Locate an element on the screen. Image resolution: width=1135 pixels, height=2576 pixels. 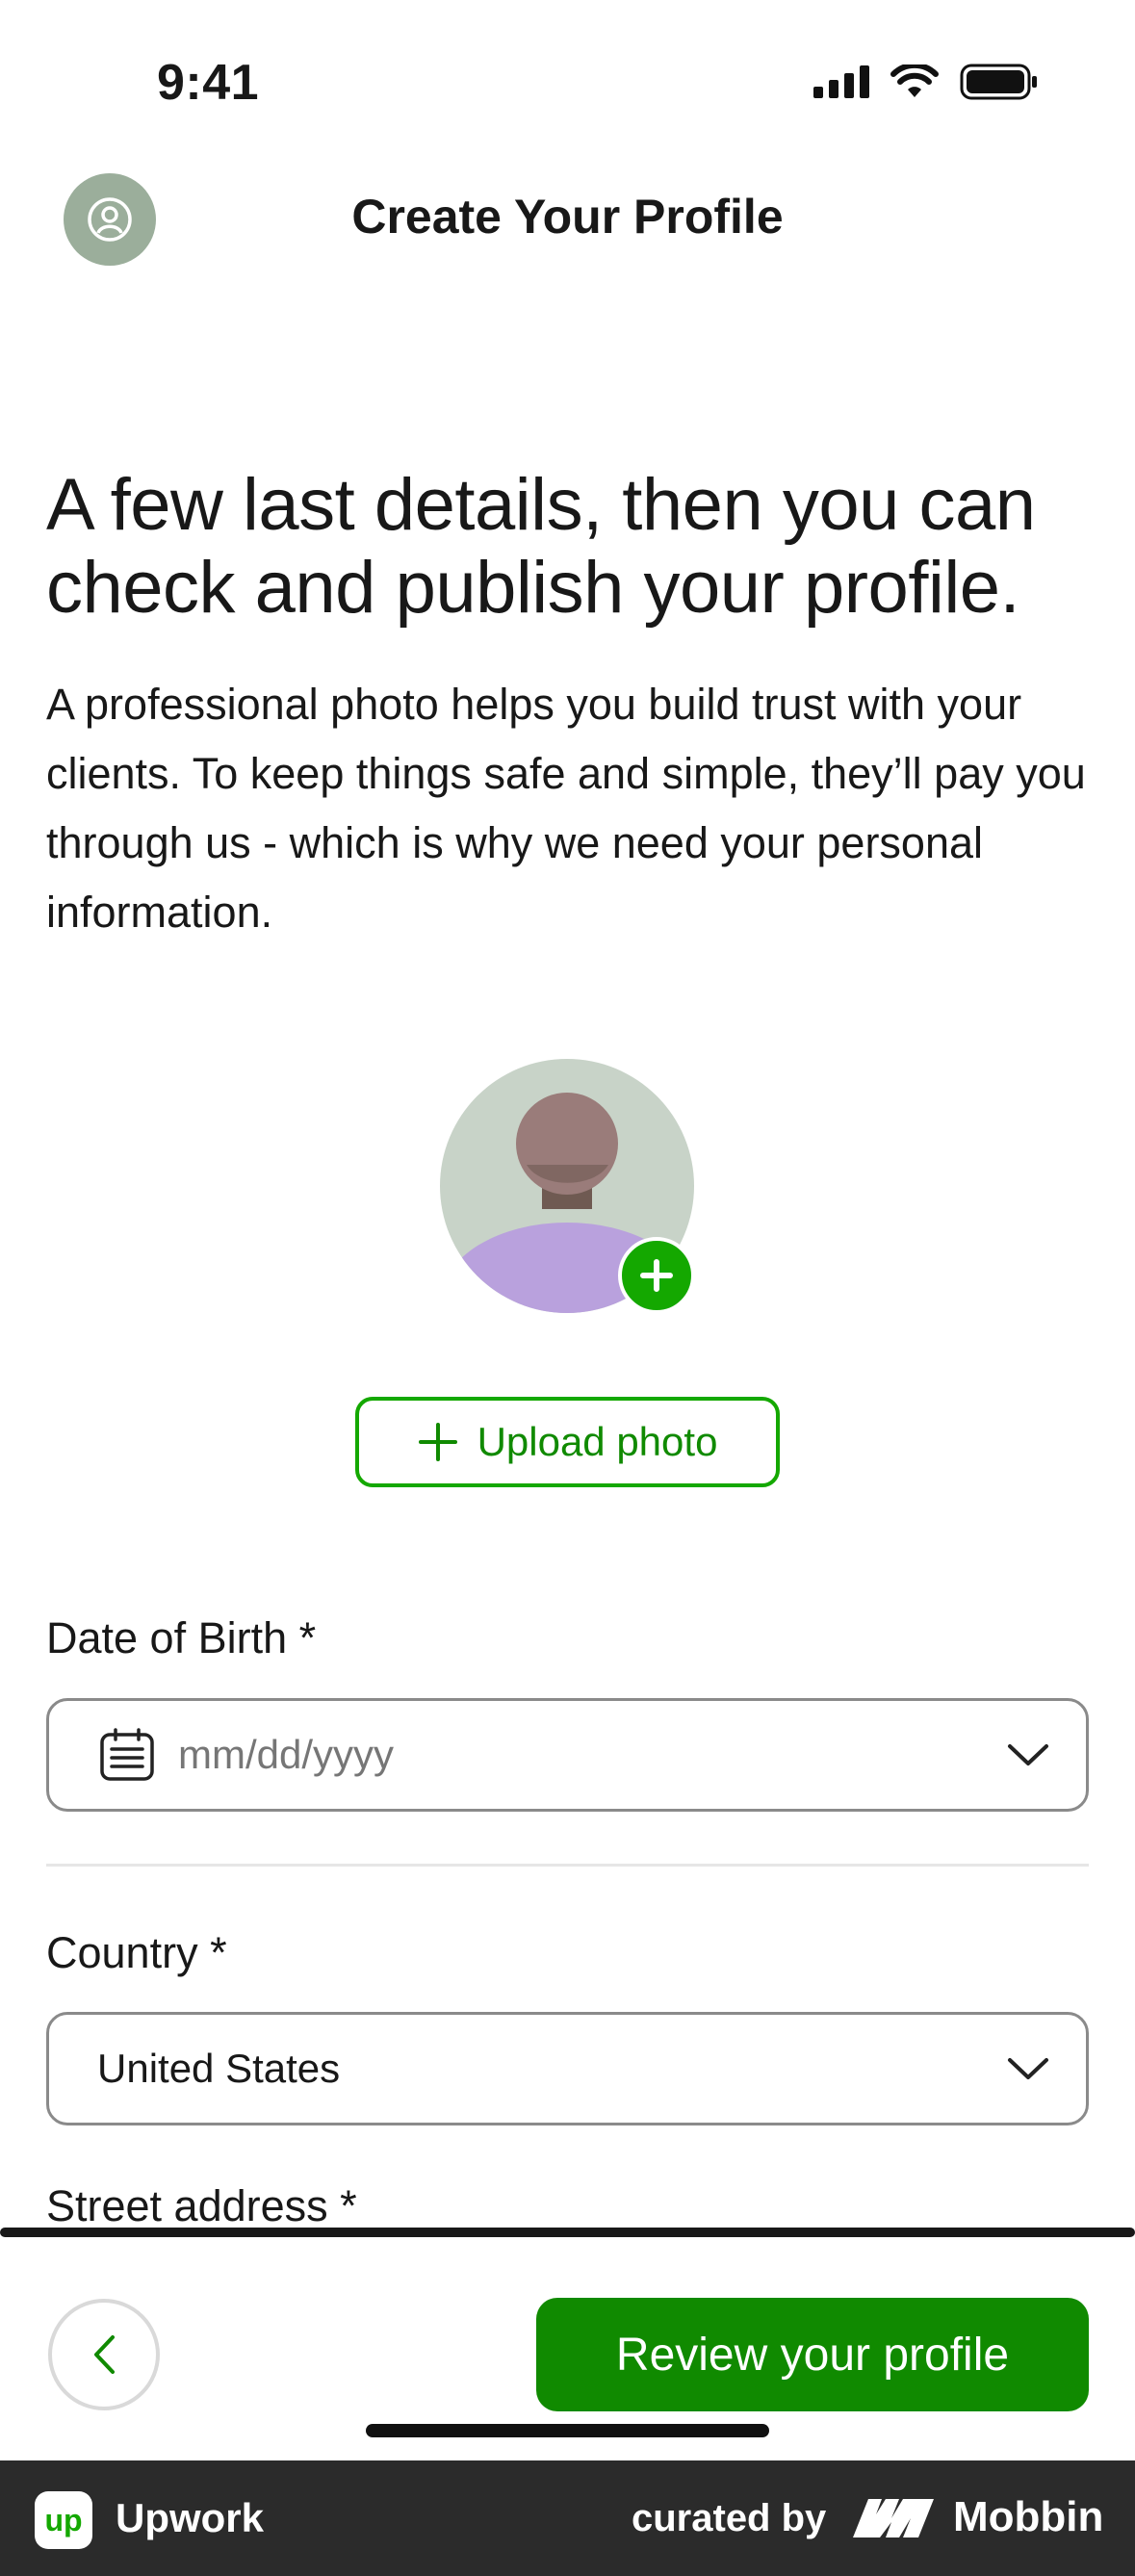
country-select: United States is located at coordinates (567, 2069).